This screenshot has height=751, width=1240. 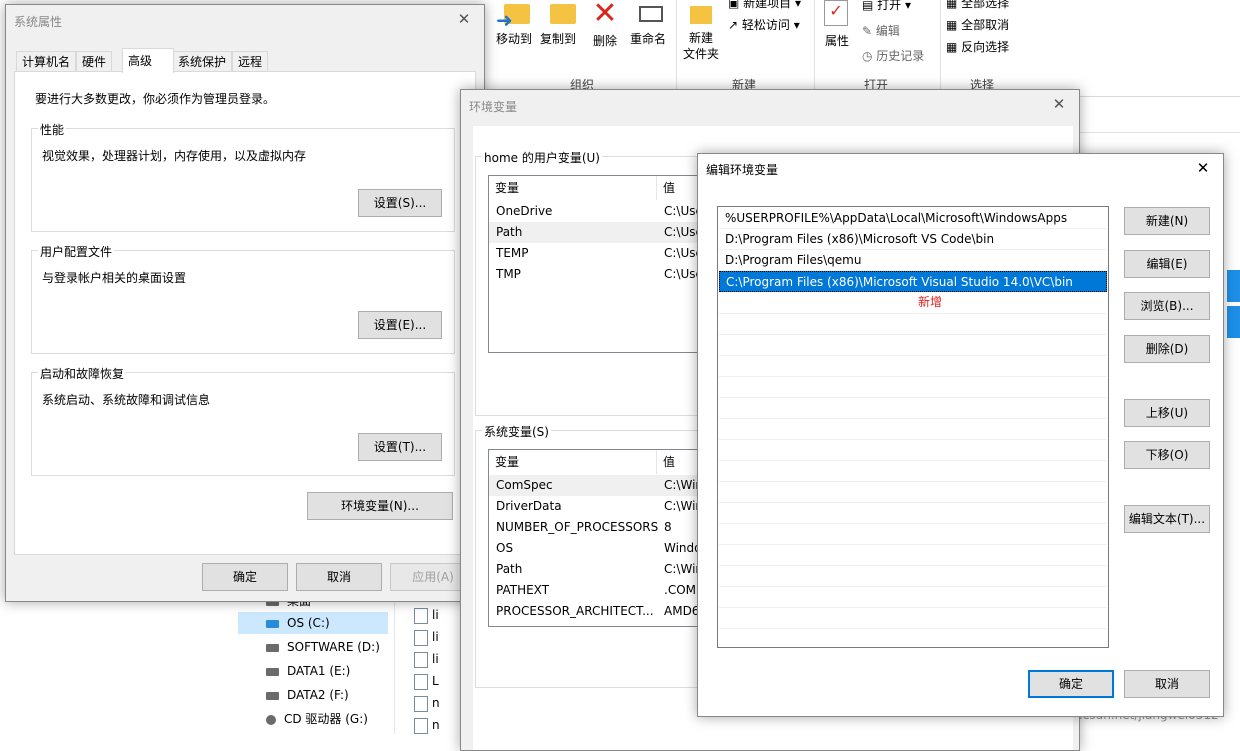 I want to click on move-up-button: 上移(U), so click(x=1167, y=413).